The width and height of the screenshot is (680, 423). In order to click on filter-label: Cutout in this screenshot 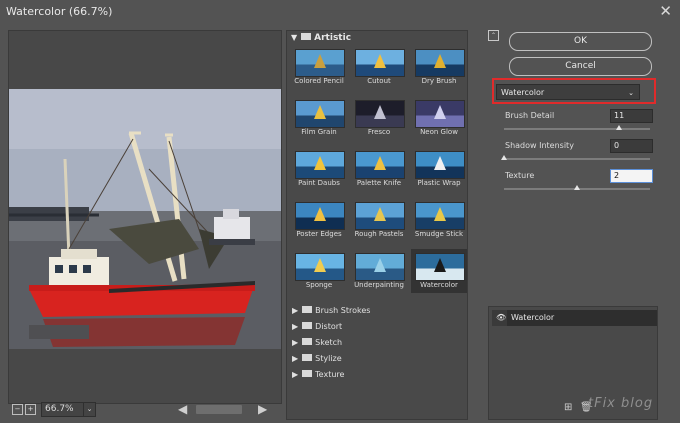, I will do `click(379, 81)`.